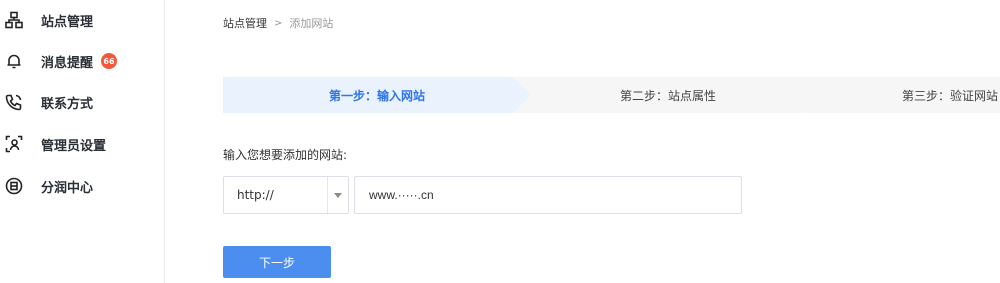 This screenshot has height=283, width=1000. I want to click on website-url-input, so click(548, 195).